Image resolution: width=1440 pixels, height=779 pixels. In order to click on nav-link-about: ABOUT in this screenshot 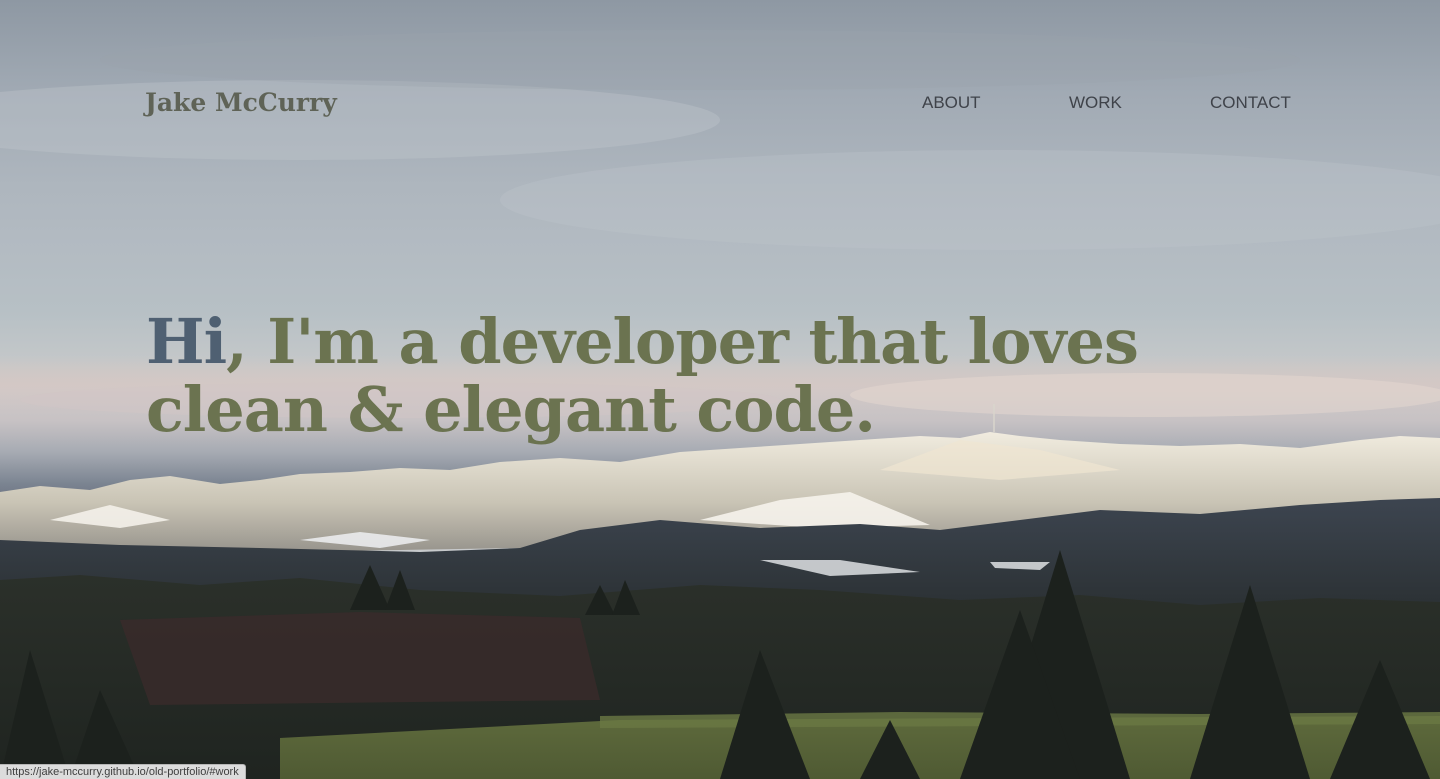, I will do `click(995, 103)`.